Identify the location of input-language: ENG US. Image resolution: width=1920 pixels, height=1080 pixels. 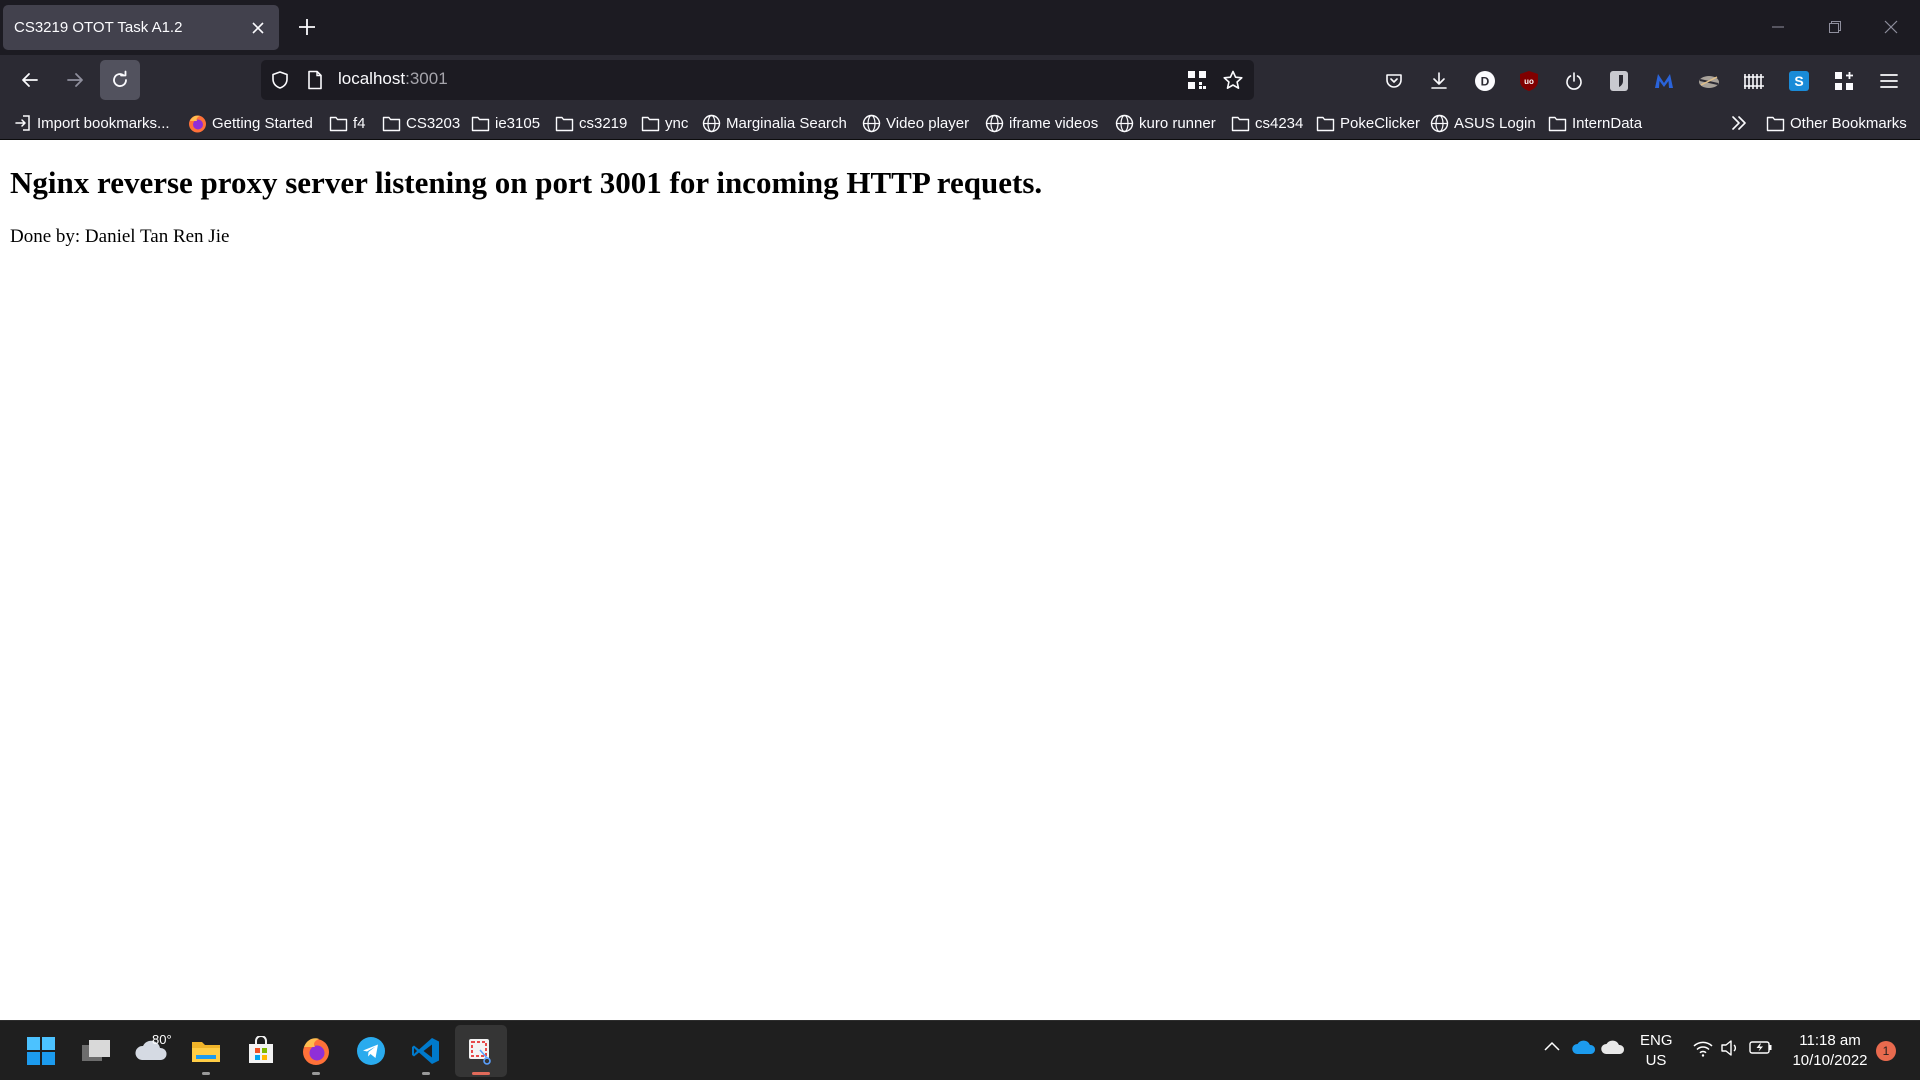
(1656, 1051).